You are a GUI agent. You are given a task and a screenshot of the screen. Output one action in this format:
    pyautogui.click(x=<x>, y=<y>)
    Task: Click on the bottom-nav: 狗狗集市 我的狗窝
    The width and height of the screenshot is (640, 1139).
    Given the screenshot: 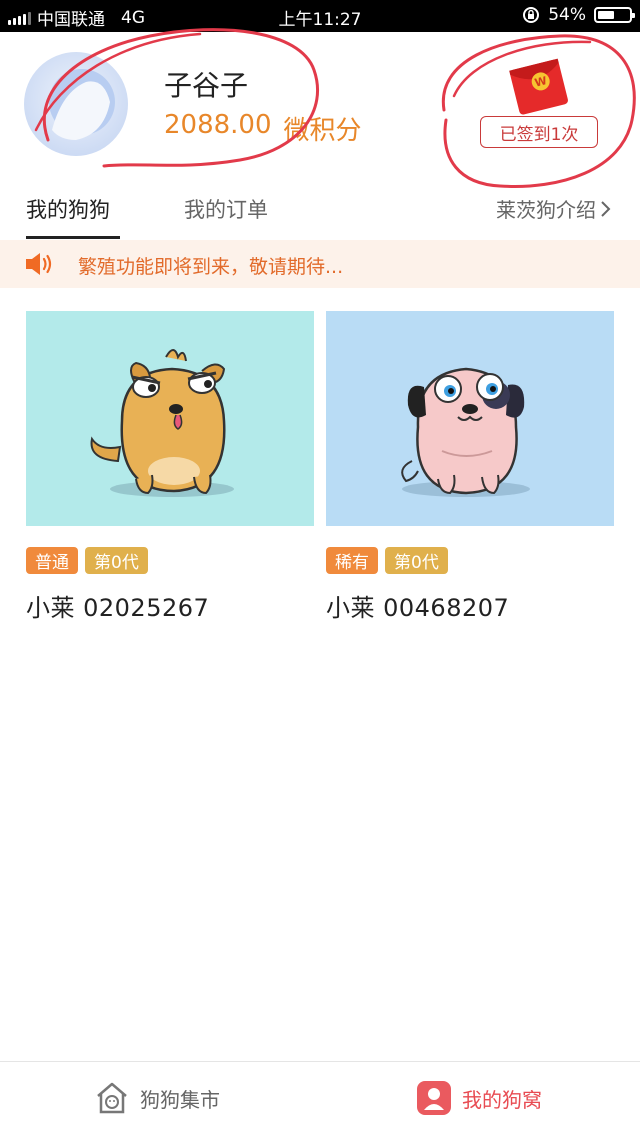 What is the action you would take?
    pyautogui.click(x=320, y=1100)
    